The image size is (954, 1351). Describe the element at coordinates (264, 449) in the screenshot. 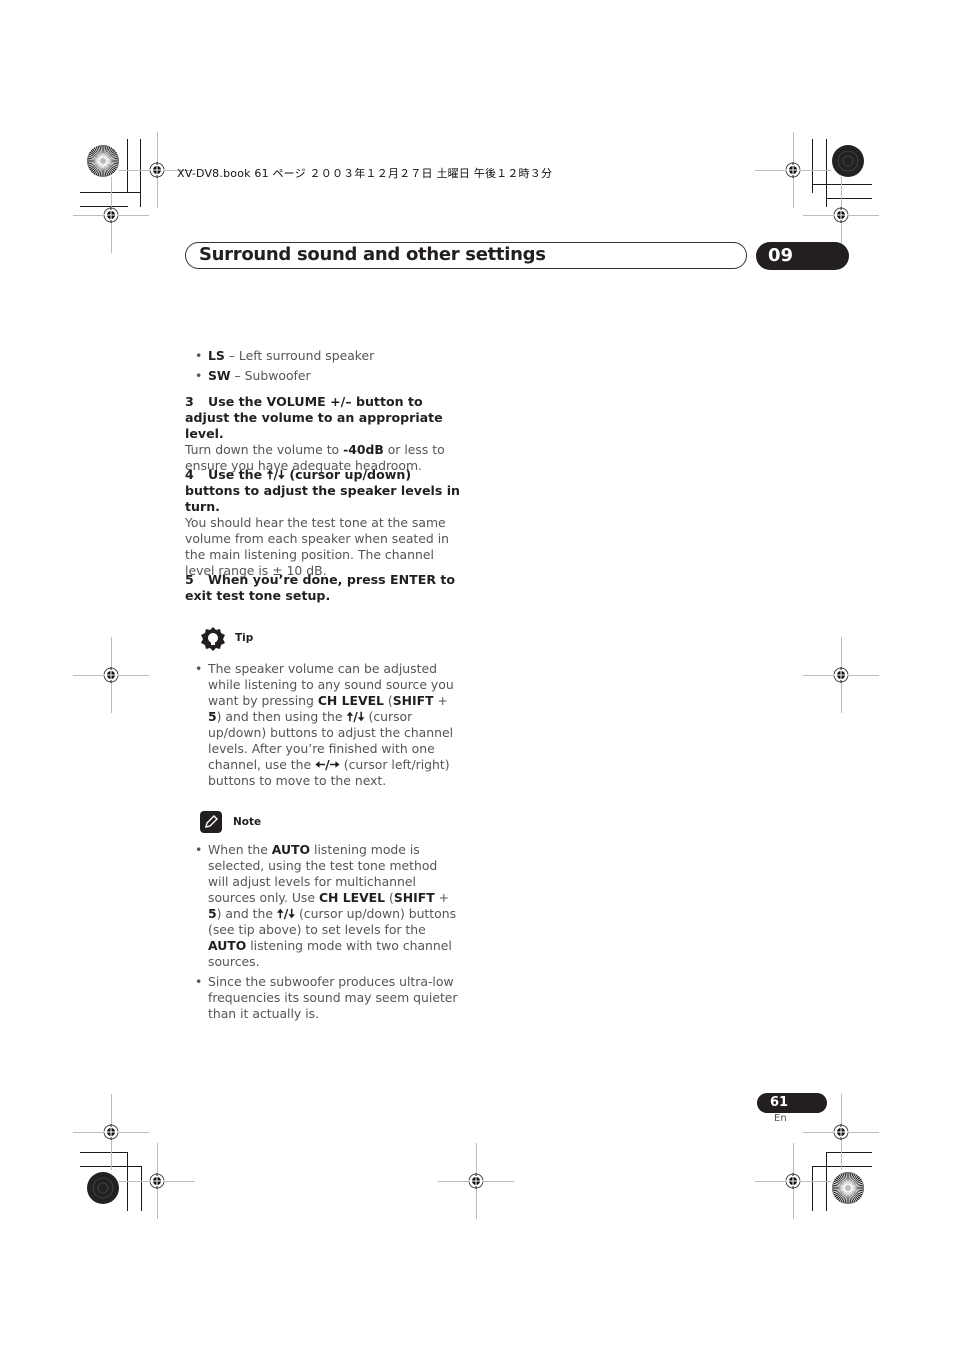

I see `text: Turn down the volume to` at that location.